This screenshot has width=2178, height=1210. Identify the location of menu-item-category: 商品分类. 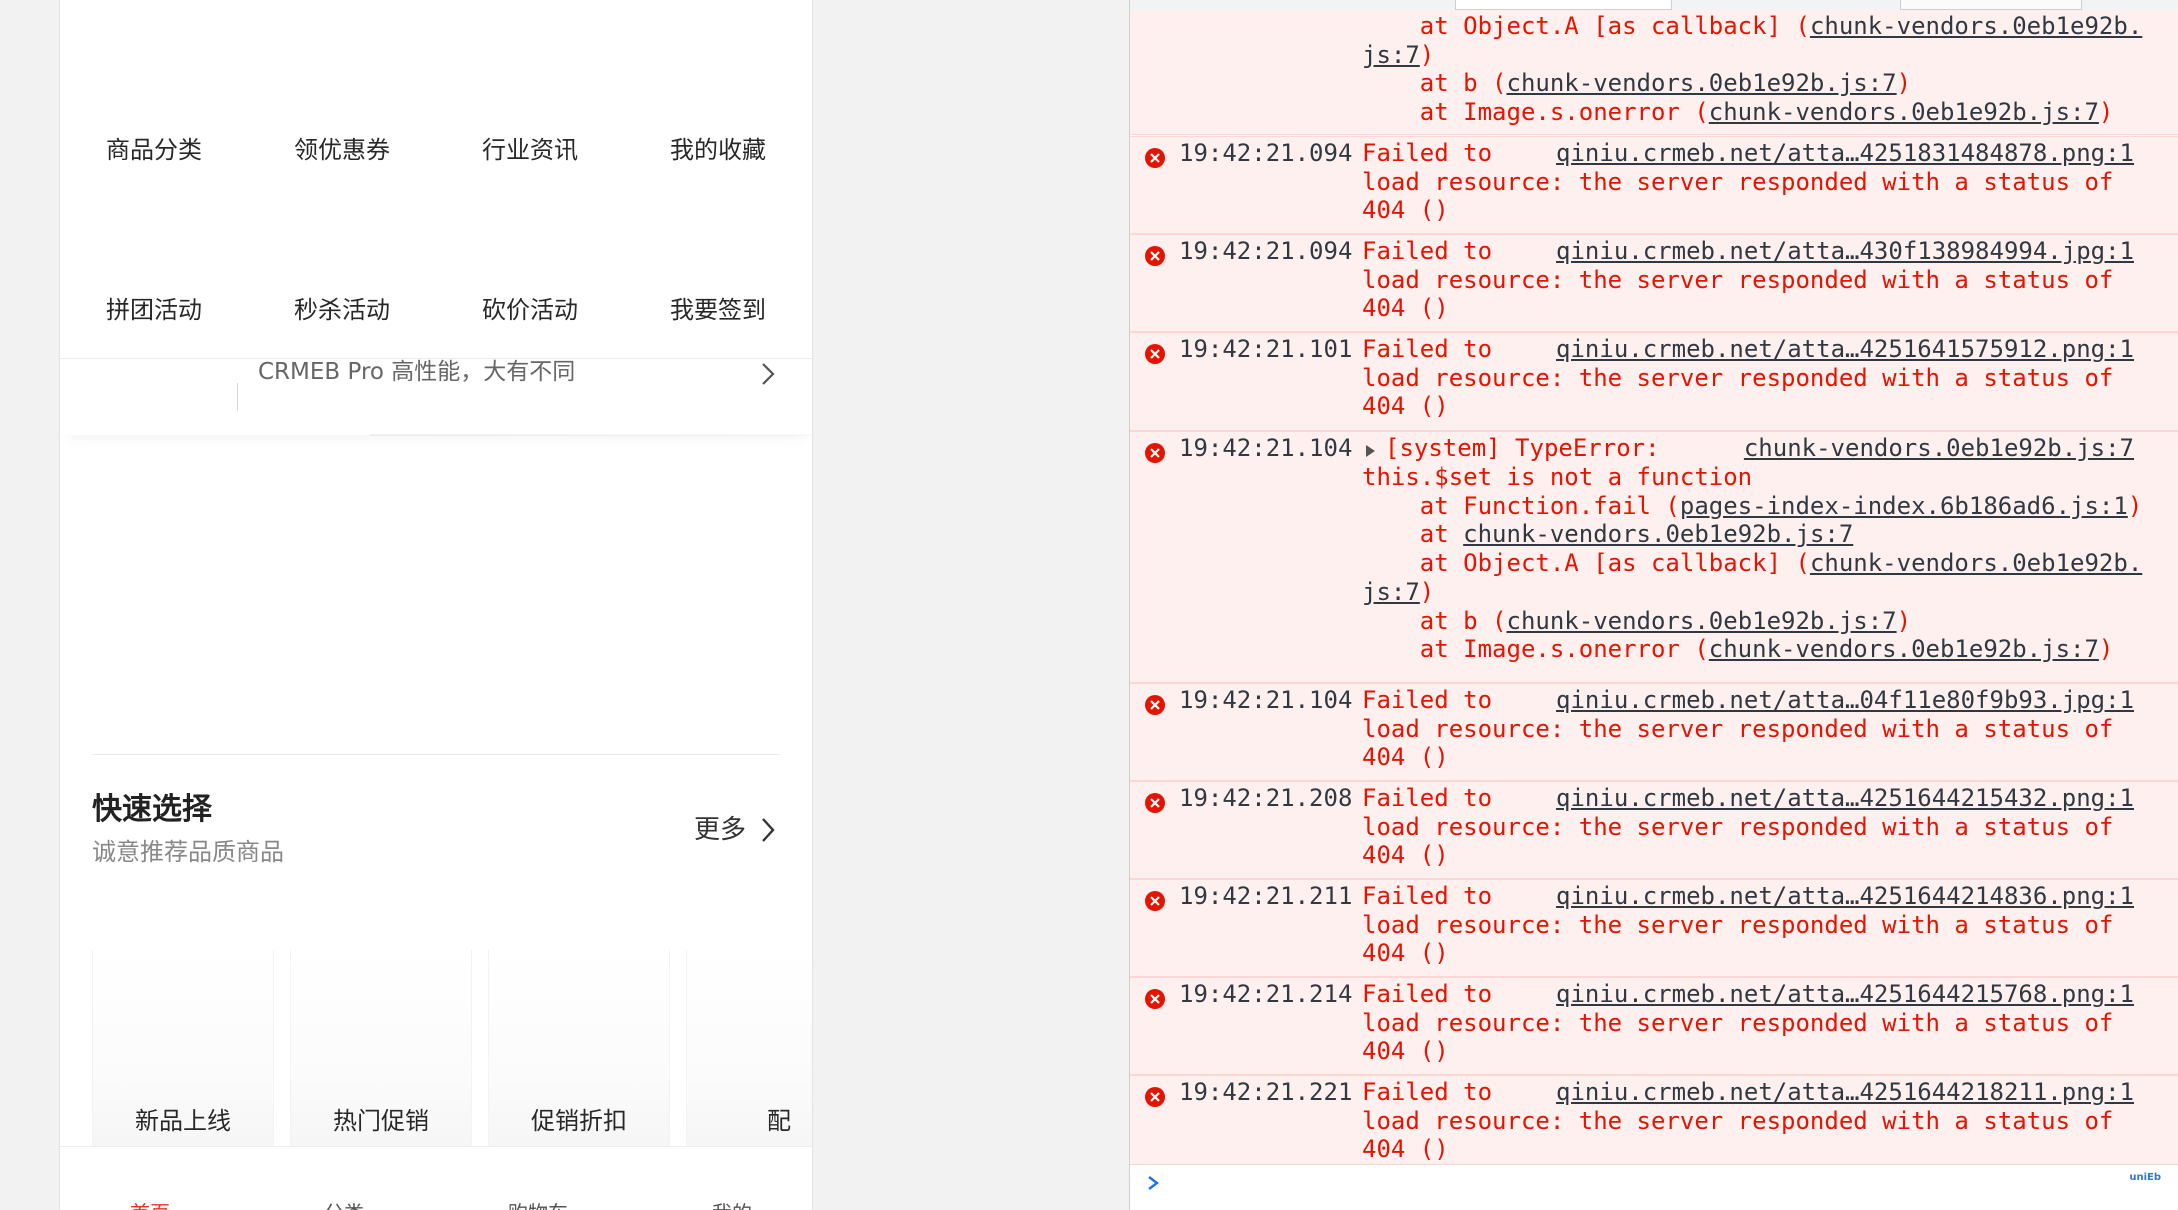
(154, 150).